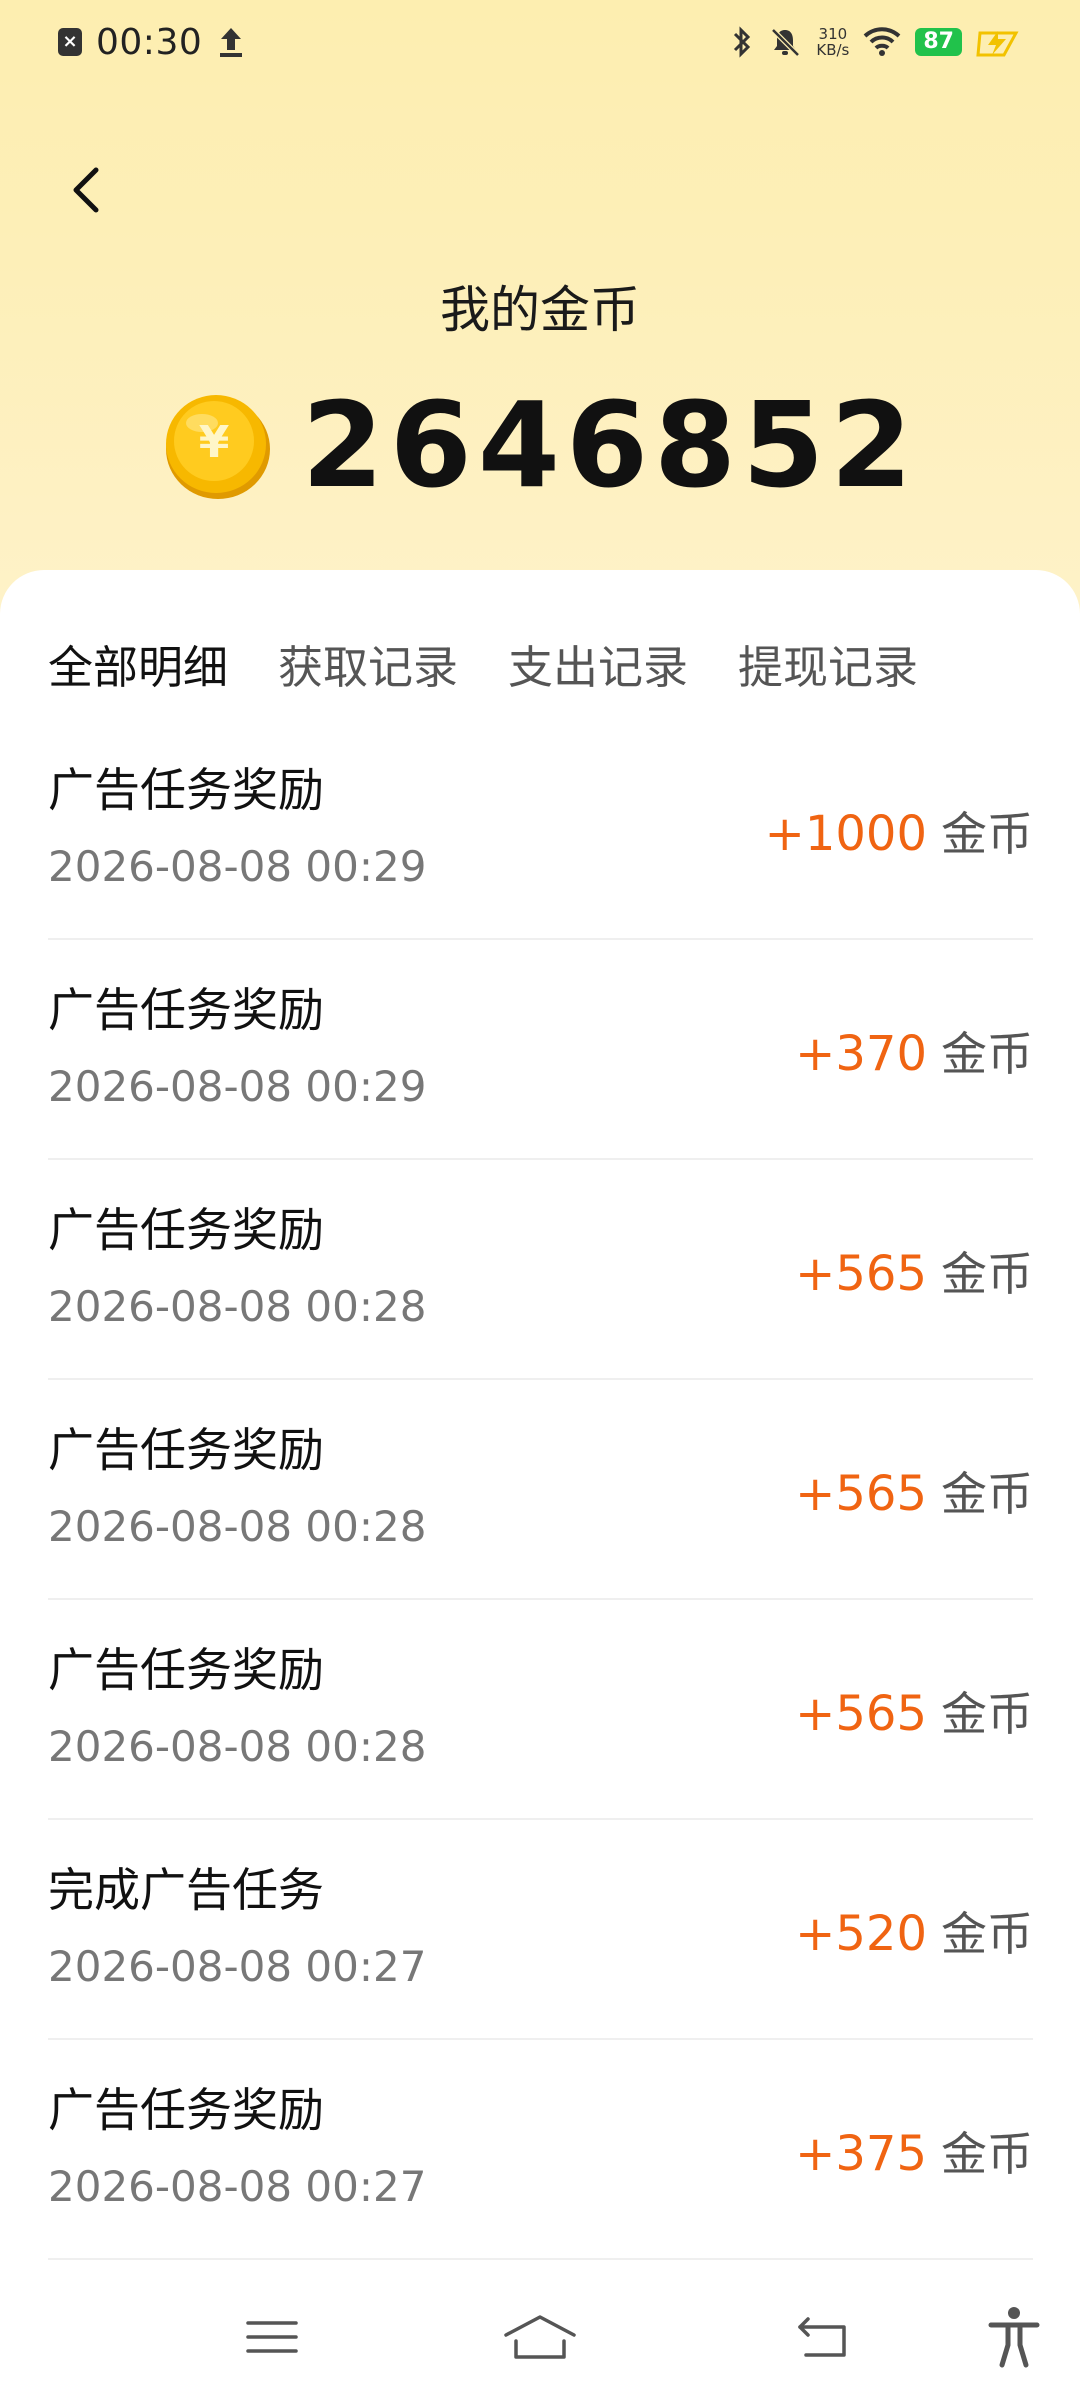 This screenshot has width=1080, height=2400. I want to click on system-nav-bar, so click(540, 2340).